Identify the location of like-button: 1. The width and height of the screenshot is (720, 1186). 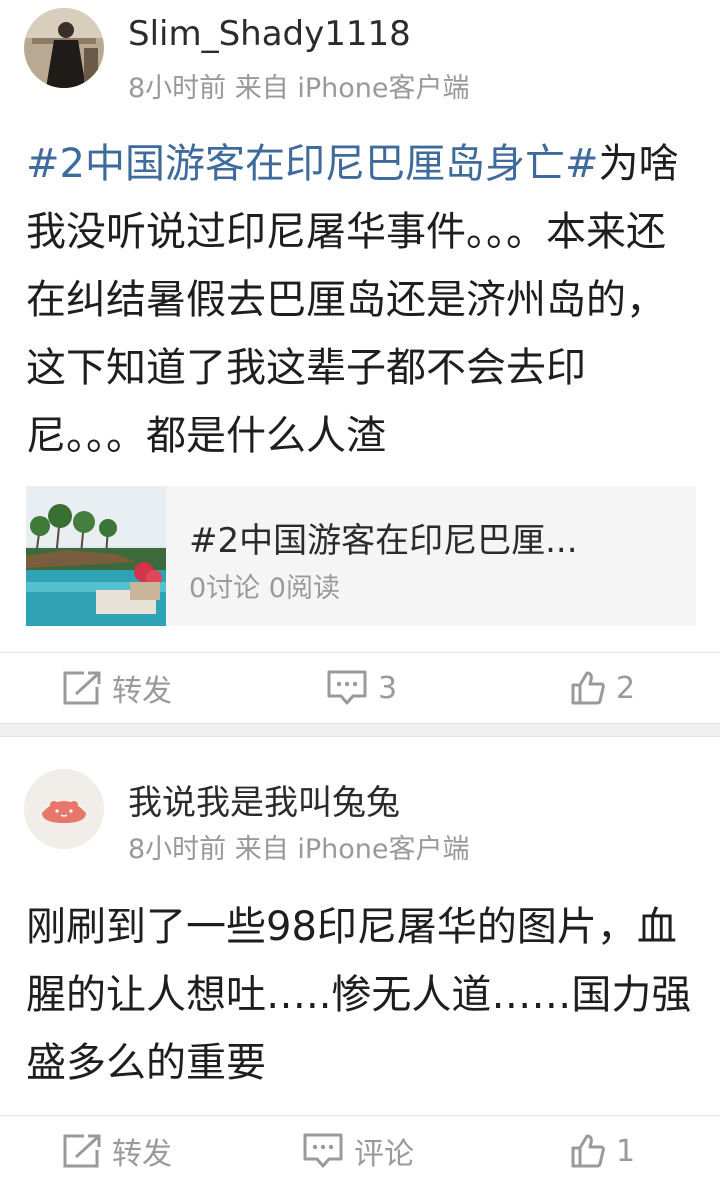
(602, 1151).